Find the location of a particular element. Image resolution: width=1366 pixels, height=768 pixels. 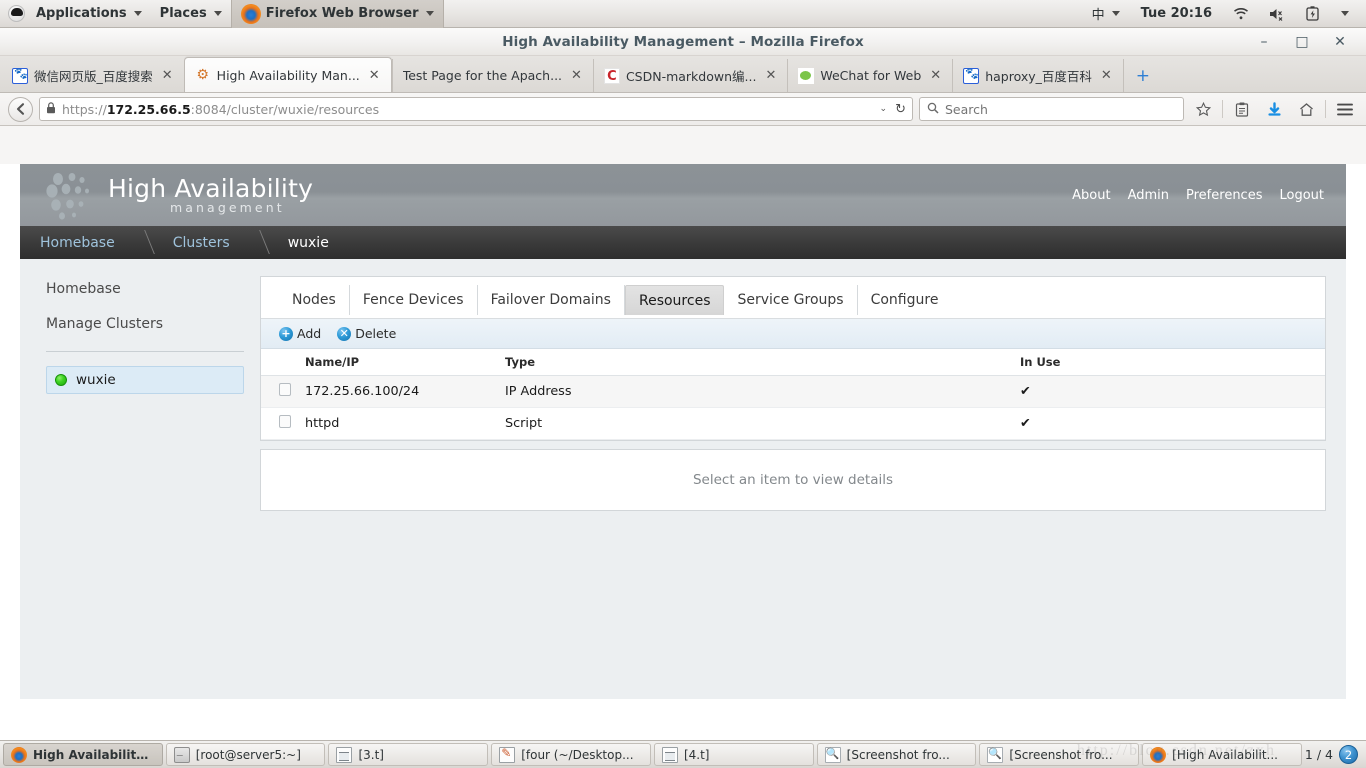

sidebar-item-manage-clusters: Manage Clusters is located at coordinates (153, 324).